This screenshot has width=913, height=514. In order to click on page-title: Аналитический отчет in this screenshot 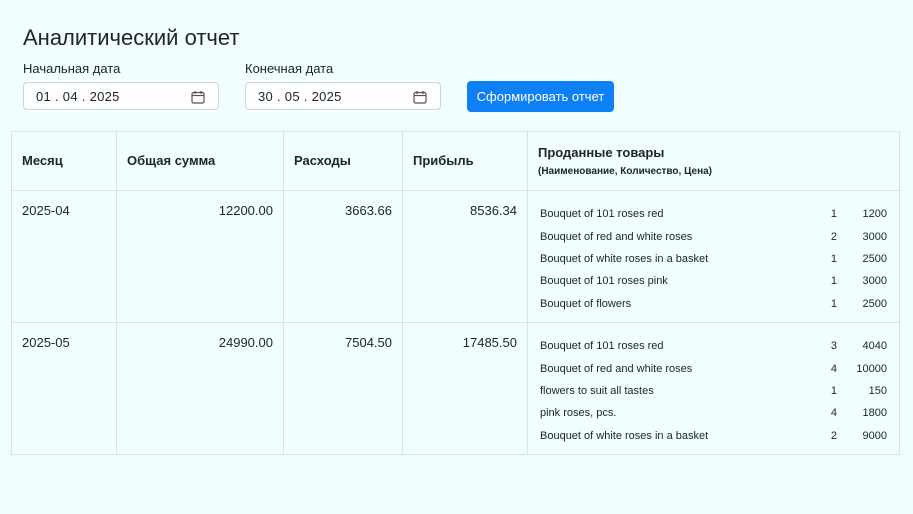, I will do `click(131, 37)`.